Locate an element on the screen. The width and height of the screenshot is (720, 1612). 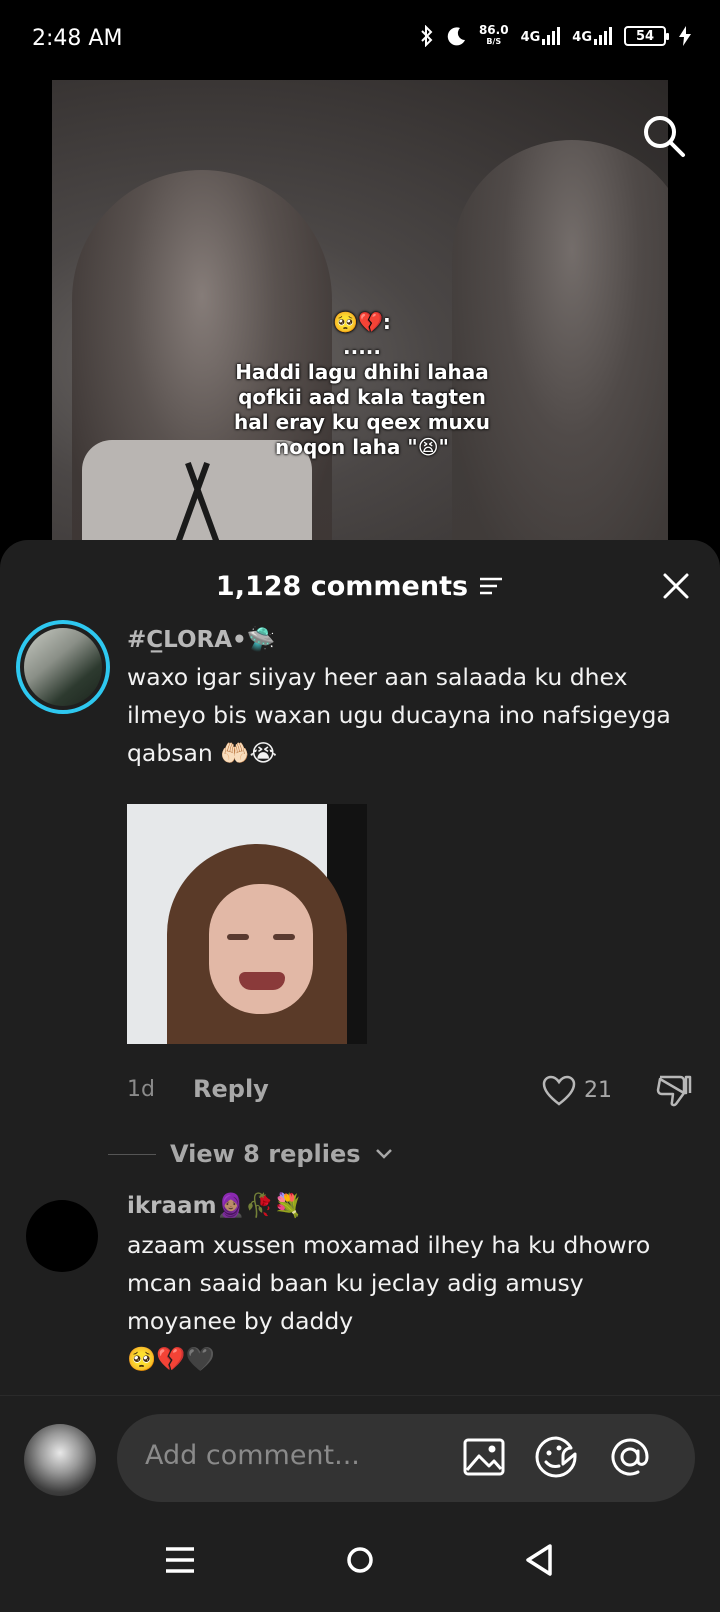
sim1-label: 4G is located at coordinates (530, 37).